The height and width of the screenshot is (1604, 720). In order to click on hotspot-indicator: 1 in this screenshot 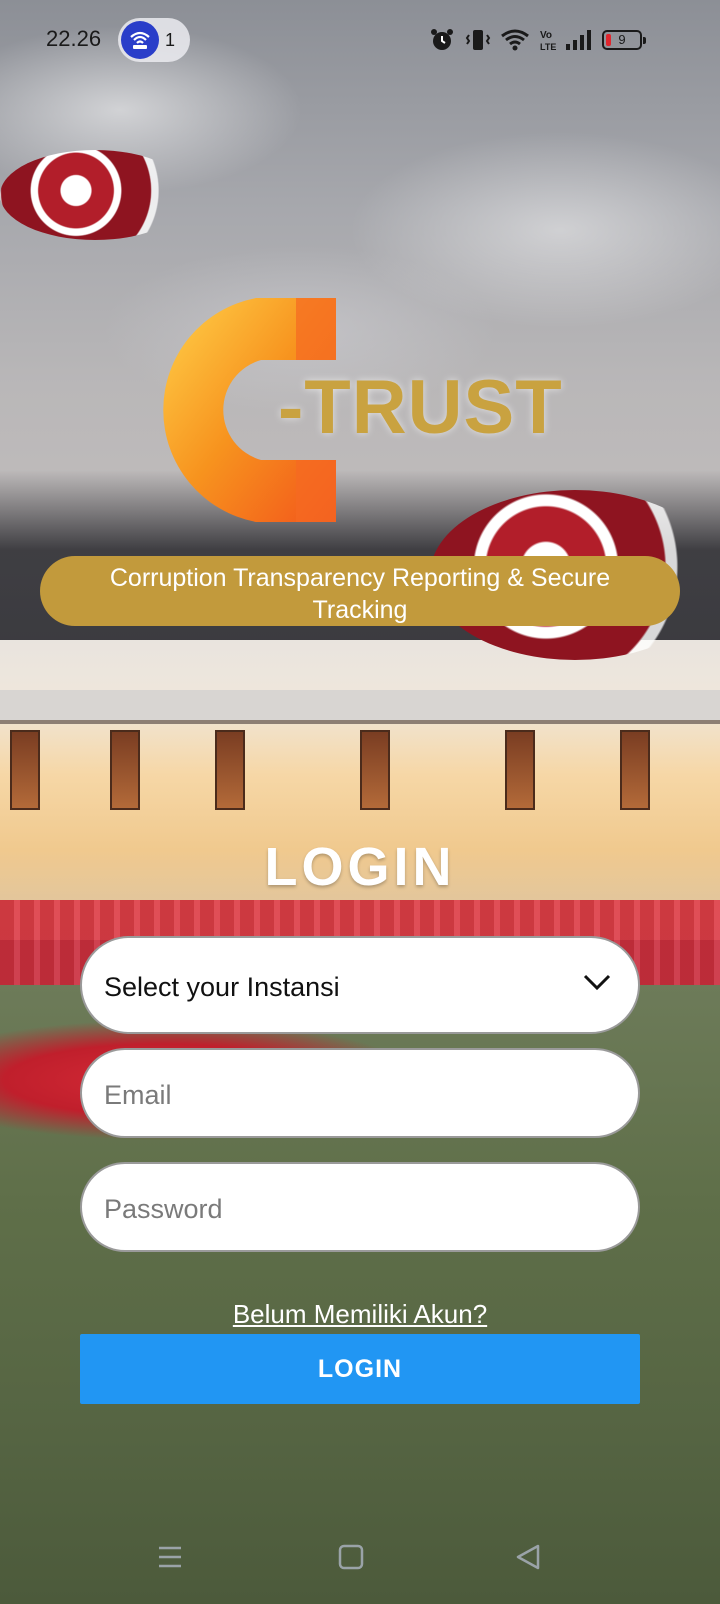, I will do `click(154, 40)`.